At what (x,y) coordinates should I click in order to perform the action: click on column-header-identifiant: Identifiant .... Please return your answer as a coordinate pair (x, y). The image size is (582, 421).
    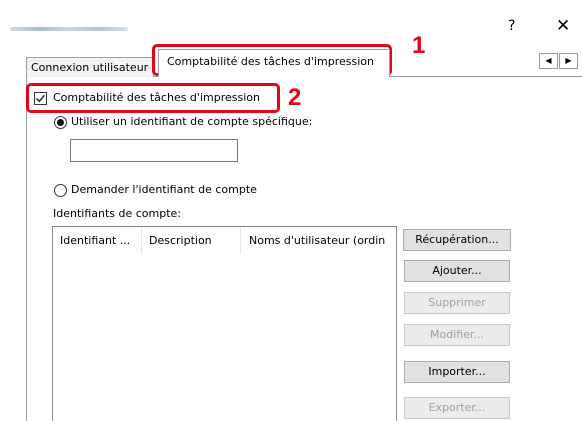
    Looking at the image, I should click on (100, 240).